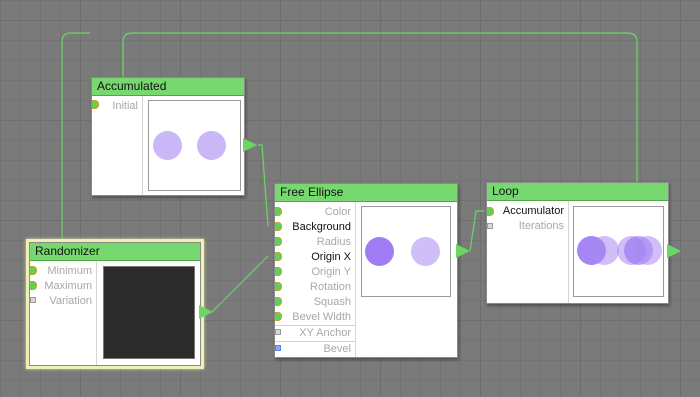 Image resolution: width=700 pixels, height=397 pixels. What do you see at coordinates (70, 301) in the screenshot?
I see `port-variation: Variation` at bounding box center [70, 301].